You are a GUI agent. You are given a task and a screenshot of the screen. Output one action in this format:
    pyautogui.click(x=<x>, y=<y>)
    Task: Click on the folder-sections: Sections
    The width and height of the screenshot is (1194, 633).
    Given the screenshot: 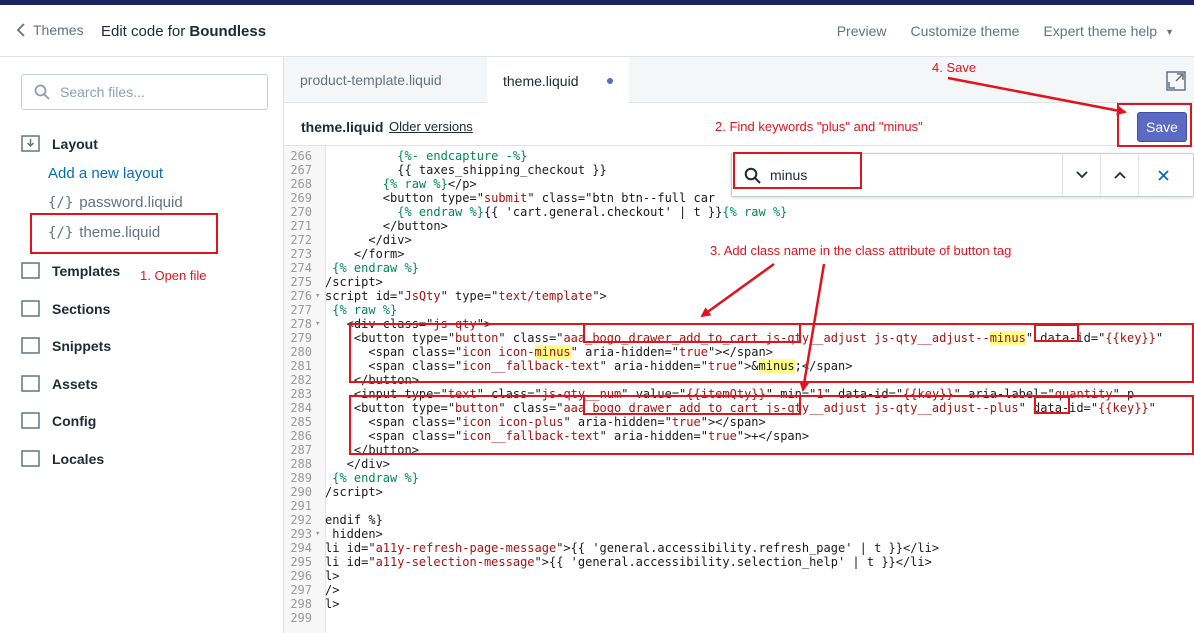 What is the action you would take?
    pyautogui.click(x=65, y=308)
    